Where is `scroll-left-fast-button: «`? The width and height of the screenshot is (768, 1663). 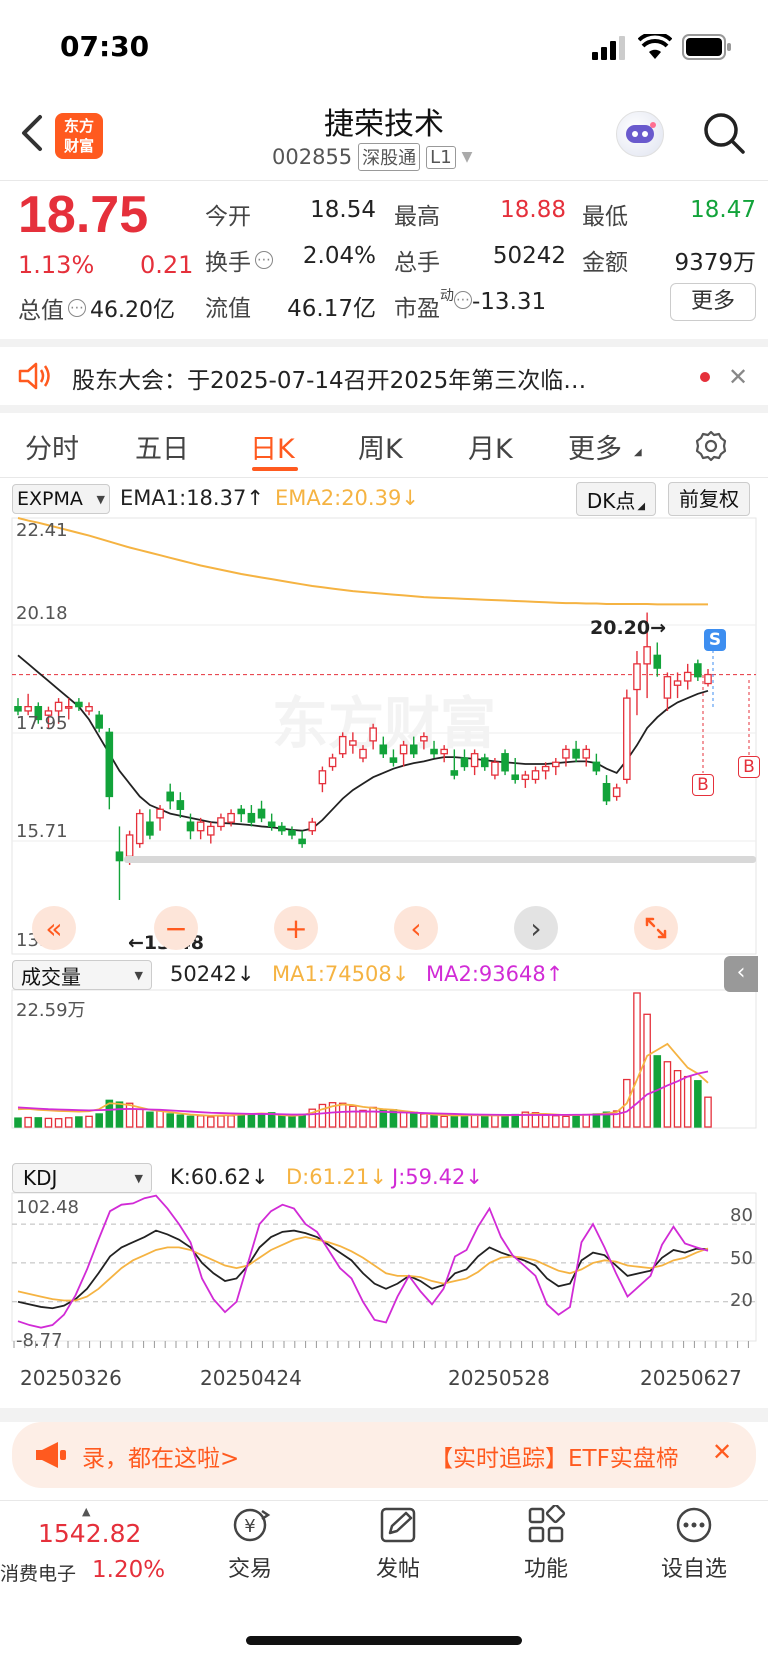
scroll-left-fast-button: « is located at coordinates (54, 928).